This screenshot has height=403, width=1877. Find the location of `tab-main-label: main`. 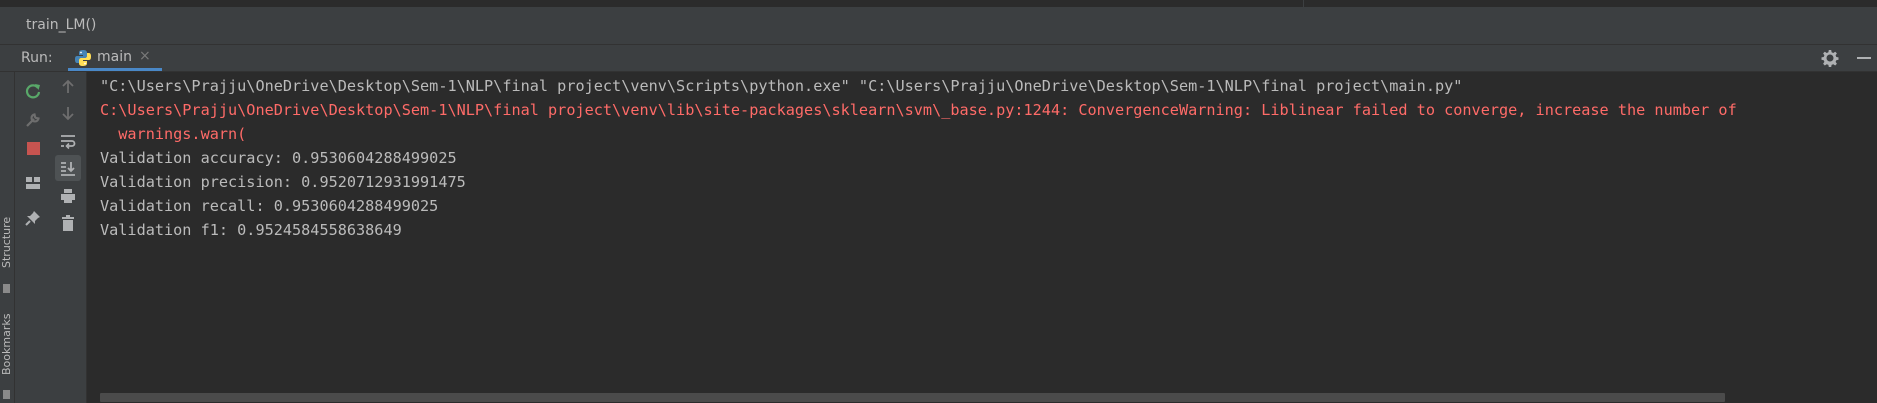

tab-main-label: main is located at coordinates (114, 57).